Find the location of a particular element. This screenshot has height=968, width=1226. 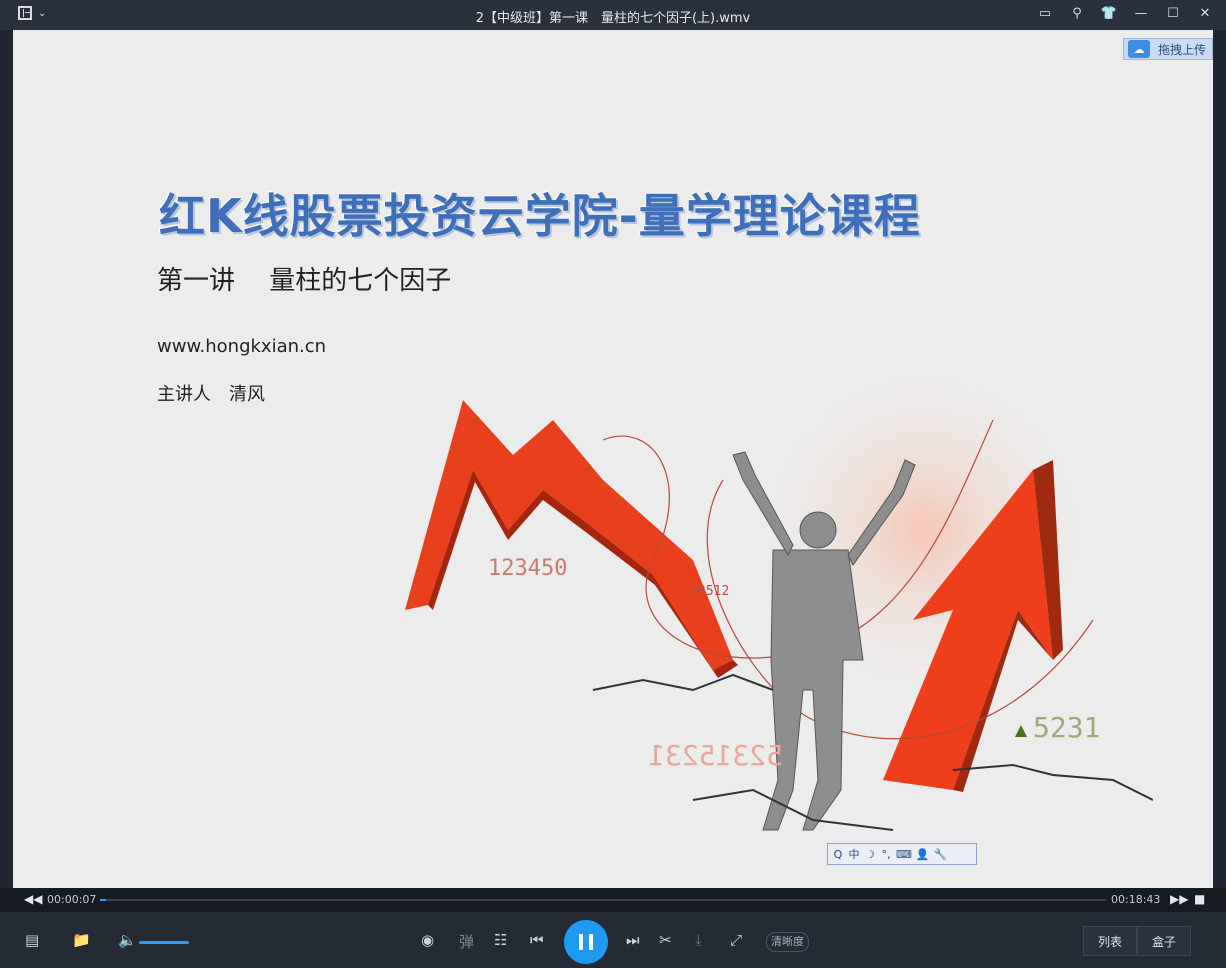

rewind-icon: ◀◀ is located at coordinates (33, 899).